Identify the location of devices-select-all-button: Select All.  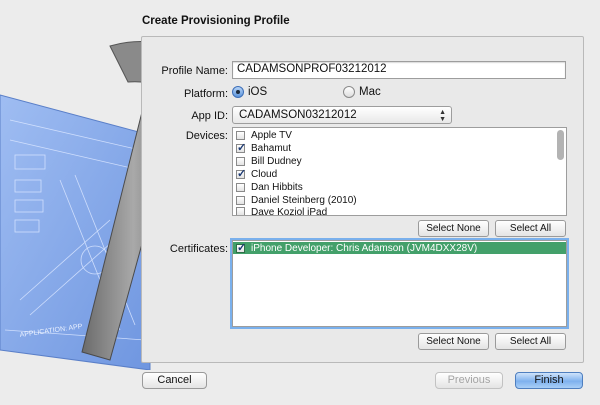
(530, 228).